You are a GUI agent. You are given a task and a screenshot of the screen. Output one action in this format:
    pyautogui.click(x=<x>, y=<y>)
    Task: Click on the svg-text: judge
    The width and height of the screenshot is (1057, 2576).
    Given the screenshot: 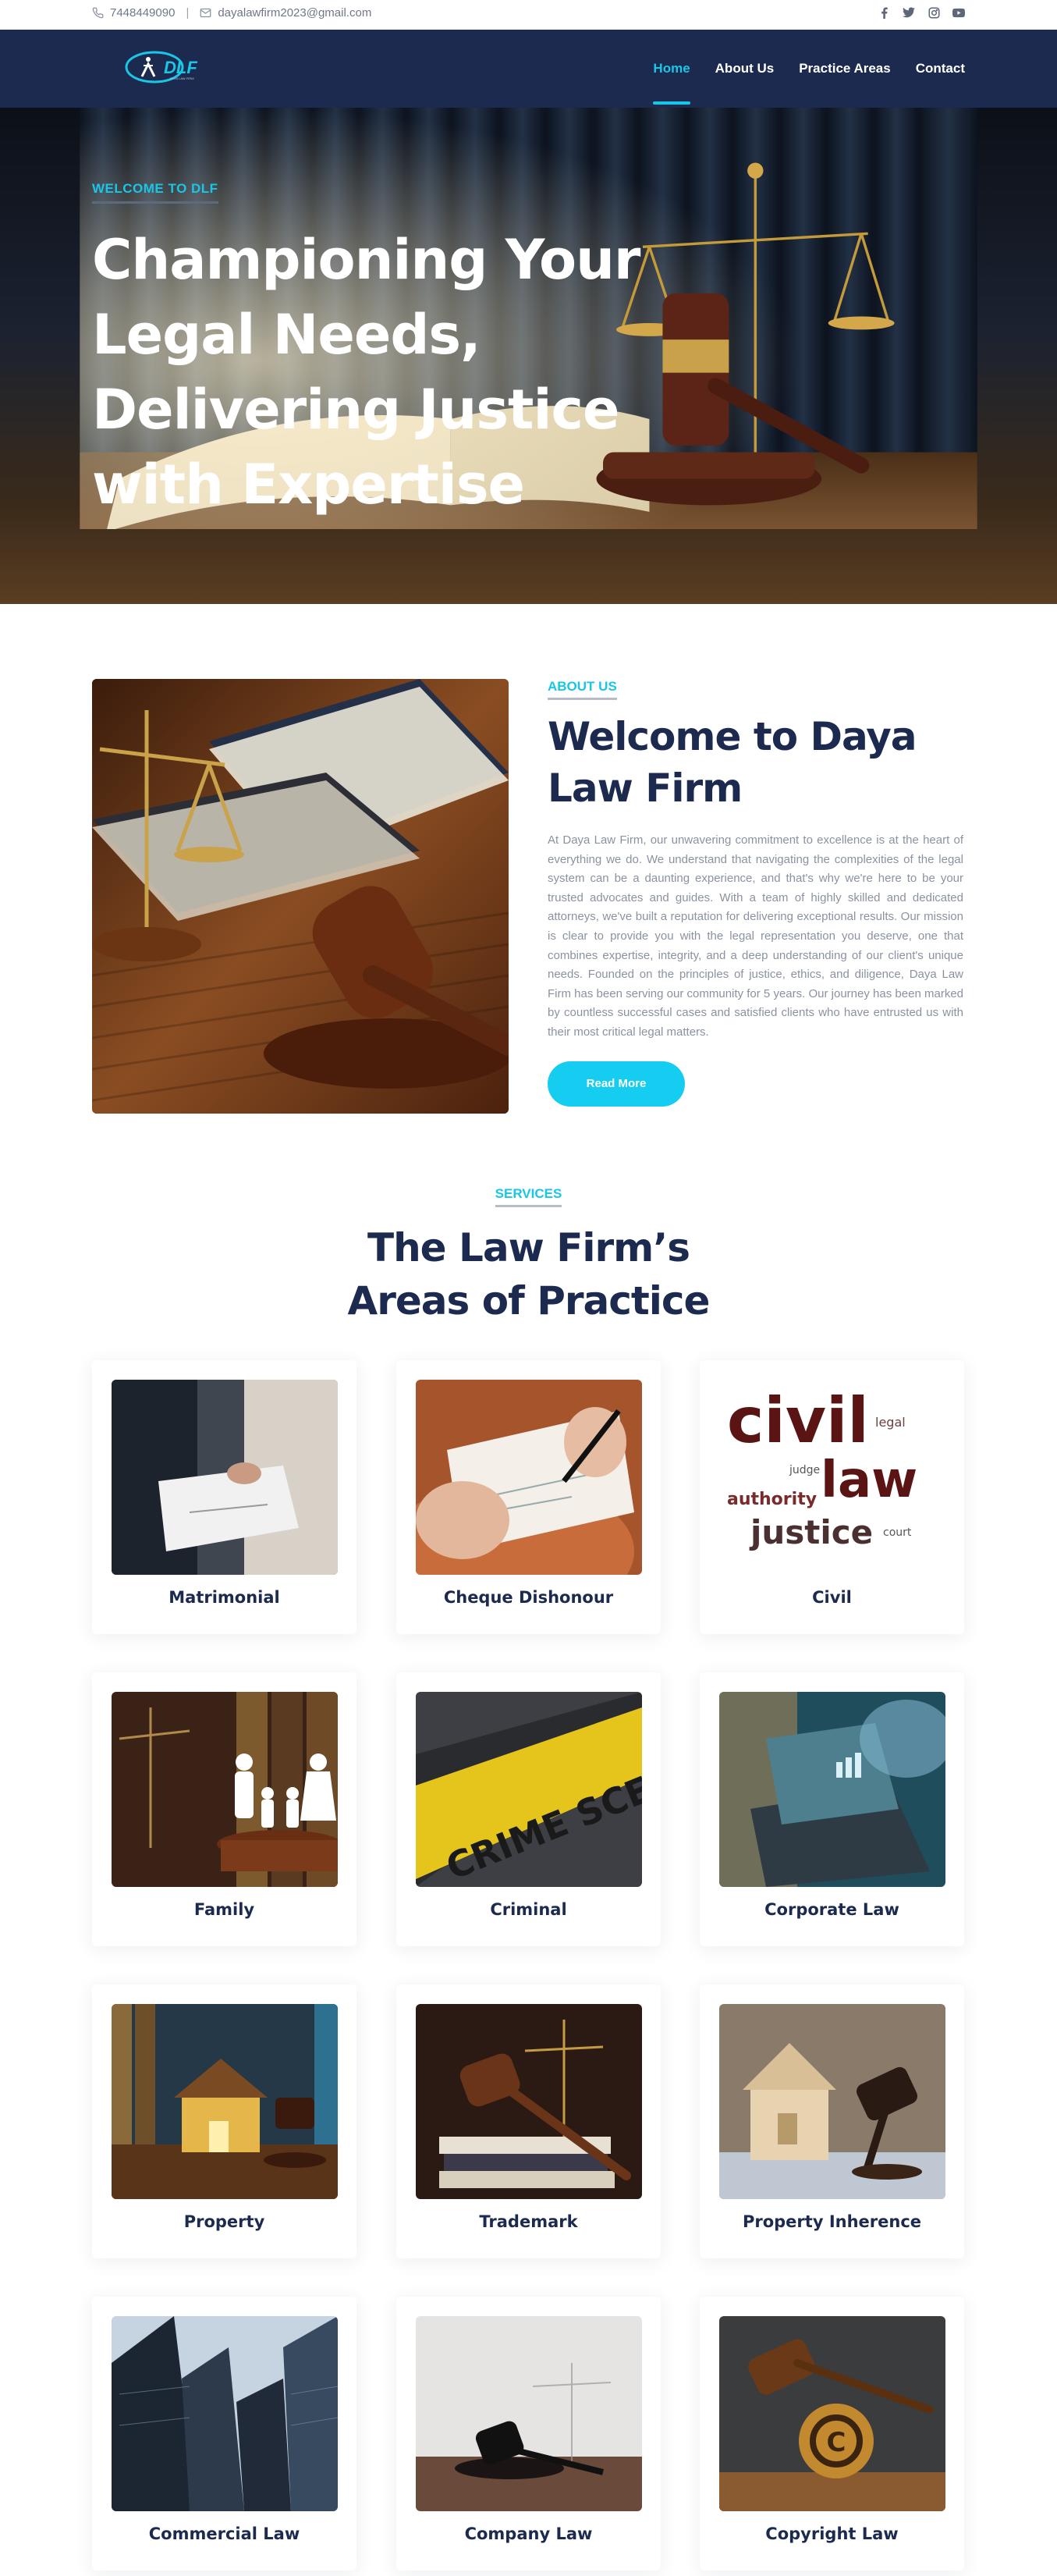 What is the action you would take?
    pyautogui.click(x=804, y=1470)
    